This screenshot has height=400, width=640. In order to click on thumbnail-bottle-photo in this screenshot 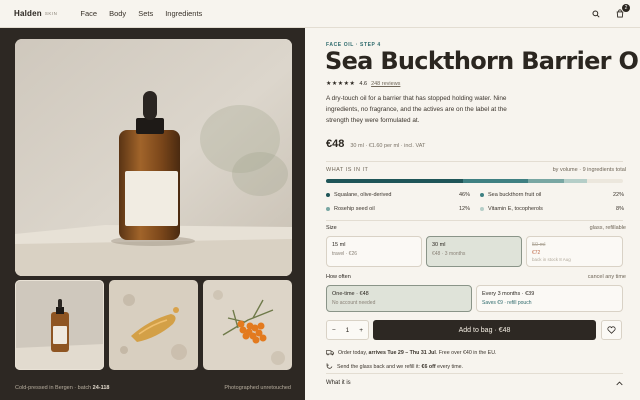, I will do `click(59, 325)`.